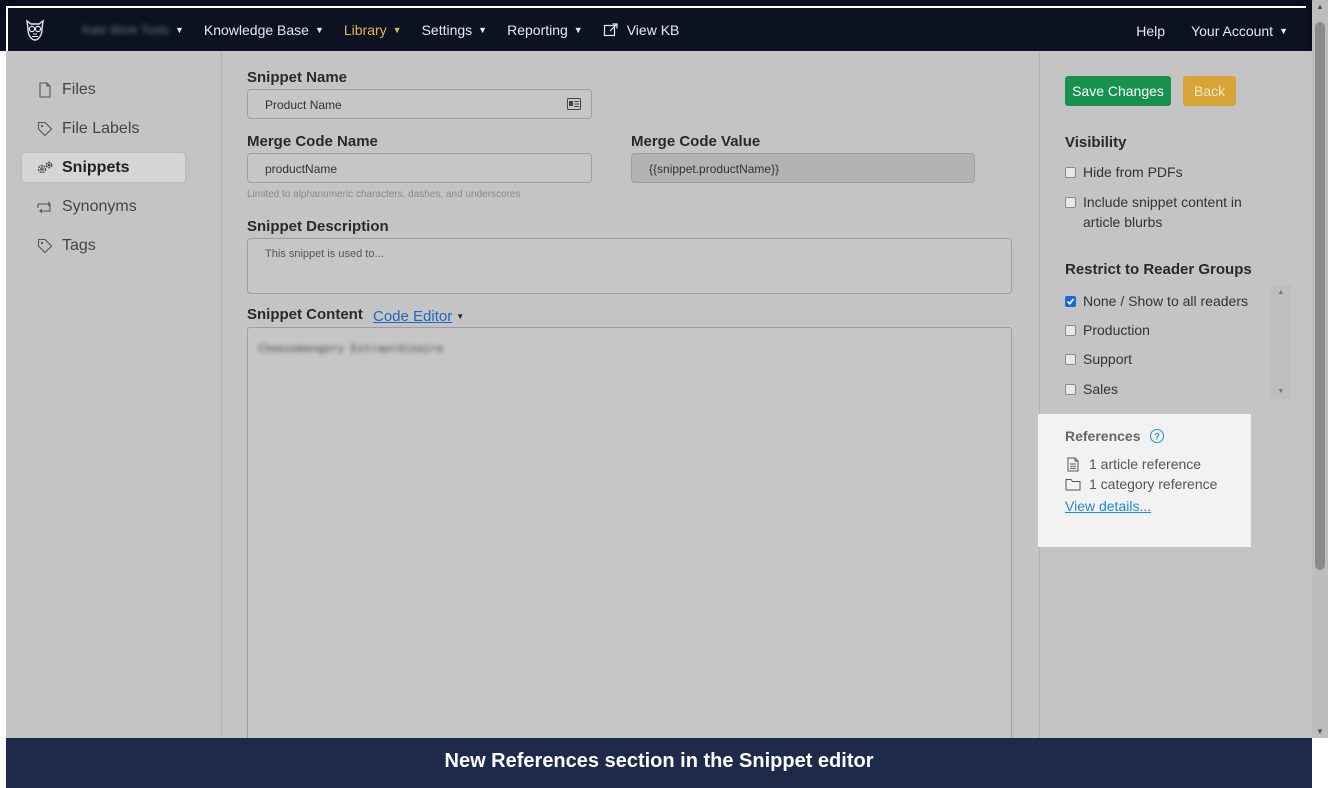 This screenshot has width=1328, height=788. I want to click on nav-help: Help, so click(1150, 31).